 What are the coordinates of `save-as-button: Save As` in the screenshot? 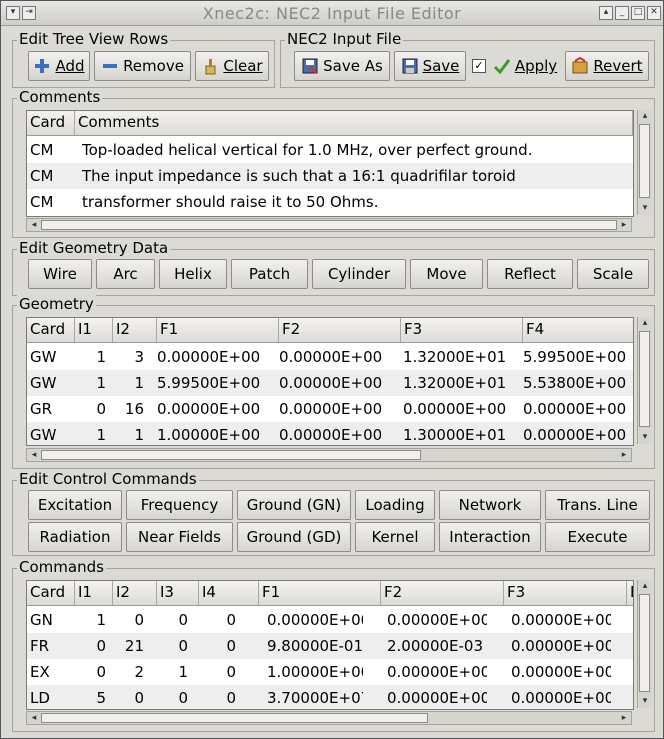 It's located at (342, 66).